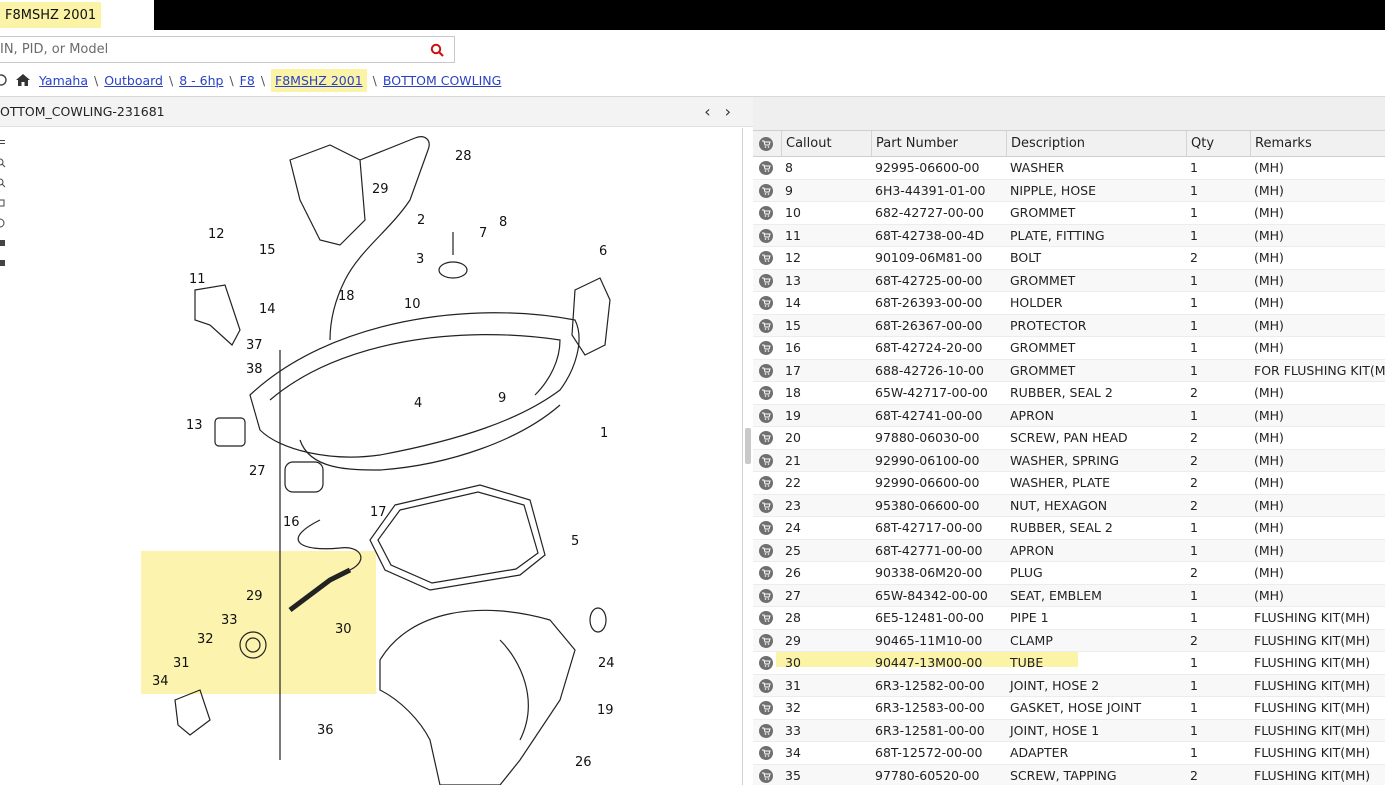  What do you see at coordinates (1069, 393) in the screenshot?
I see `table-row: 18 65W-42717-00-00 RUBBER, SEAL 2 2 (MH)` at bounding box center [1069, 393].